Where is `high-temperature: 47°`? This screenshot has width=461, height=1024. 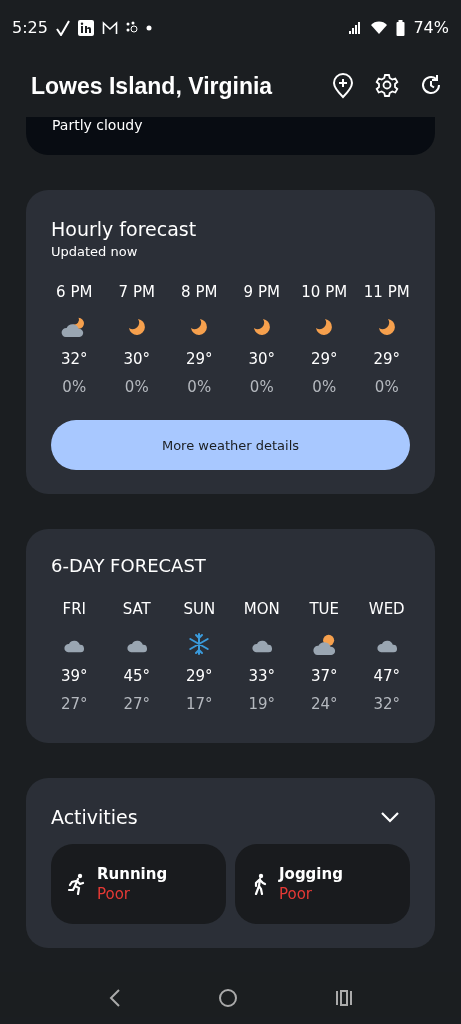
high-temperature: 47° is located at coordinates (387, 676).